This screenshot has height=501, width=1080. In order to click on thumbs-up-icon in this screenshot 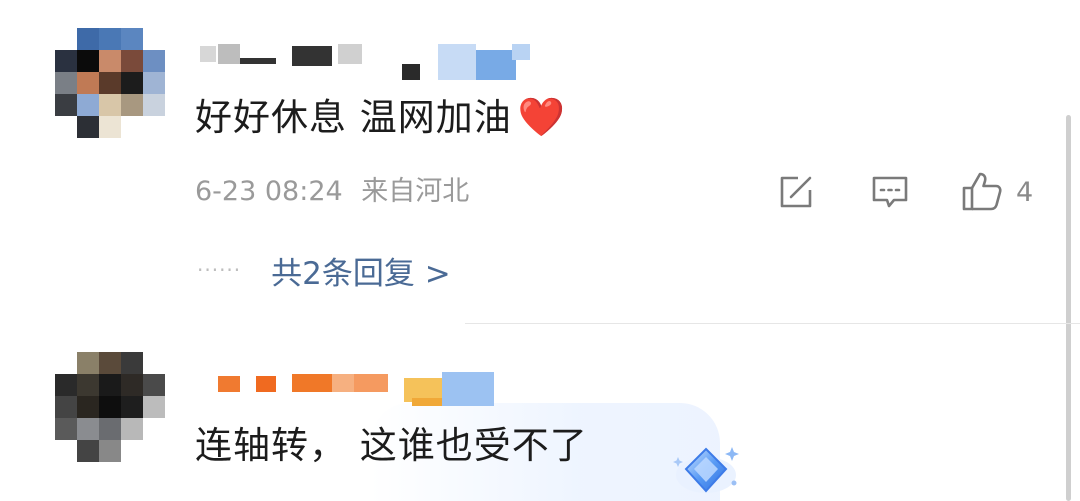, I will do `click(982, 191)`.